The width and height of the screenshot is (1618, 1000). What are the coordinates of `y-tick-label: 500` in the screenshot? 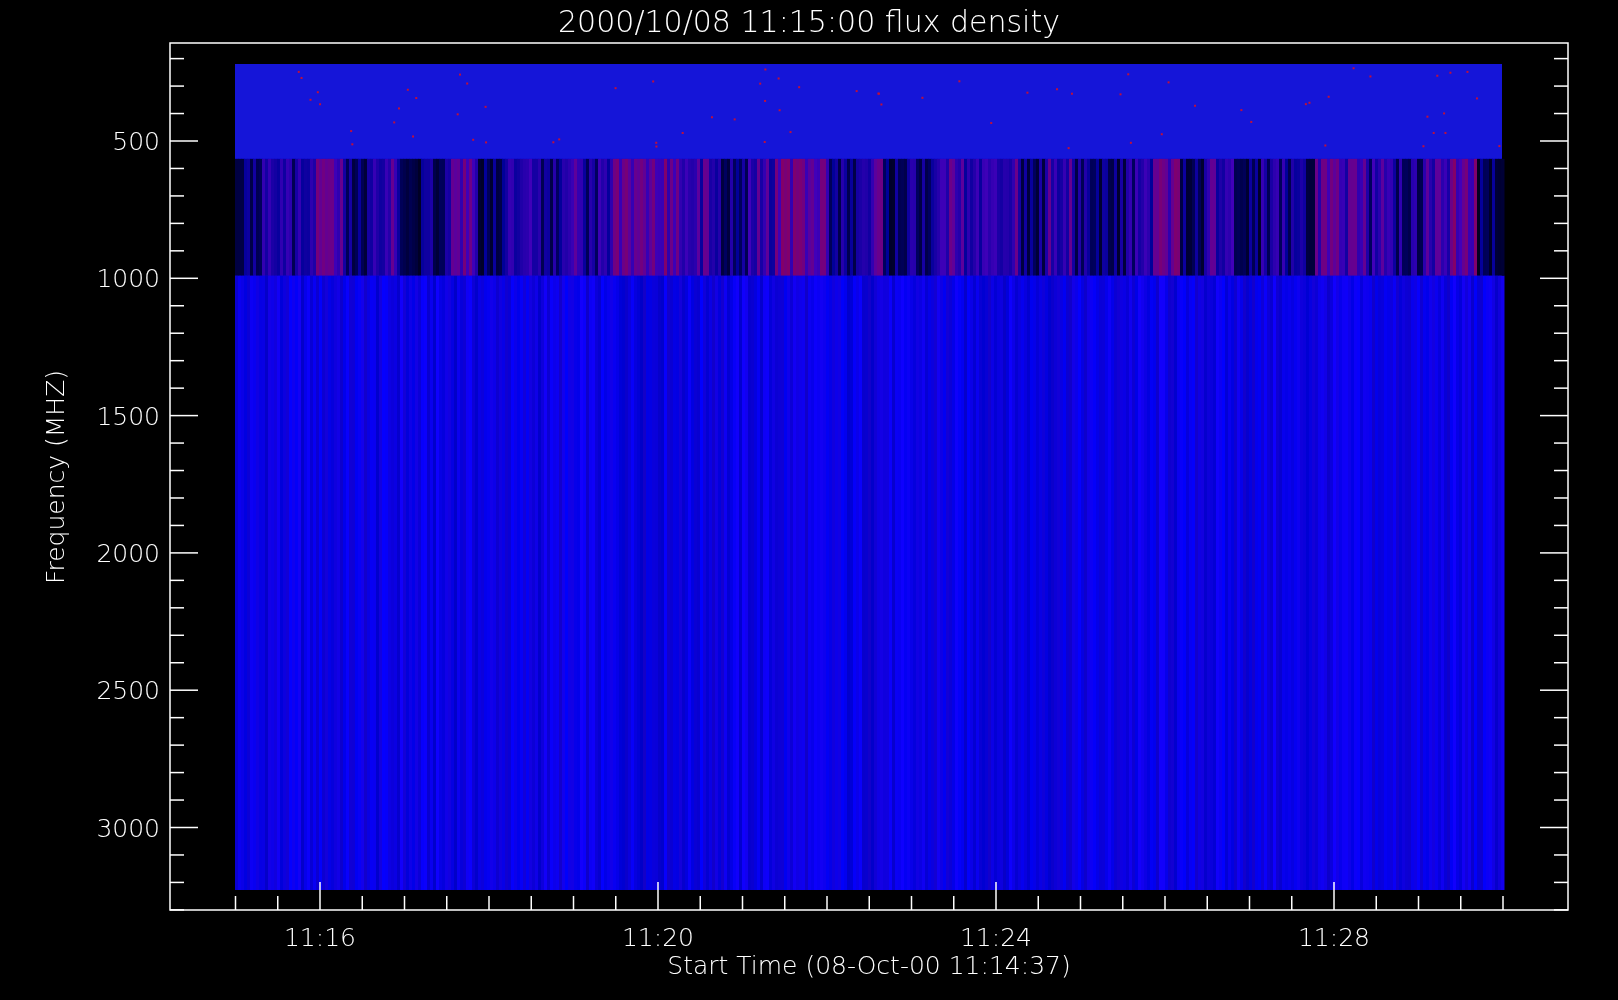 It's located at (136, 141).